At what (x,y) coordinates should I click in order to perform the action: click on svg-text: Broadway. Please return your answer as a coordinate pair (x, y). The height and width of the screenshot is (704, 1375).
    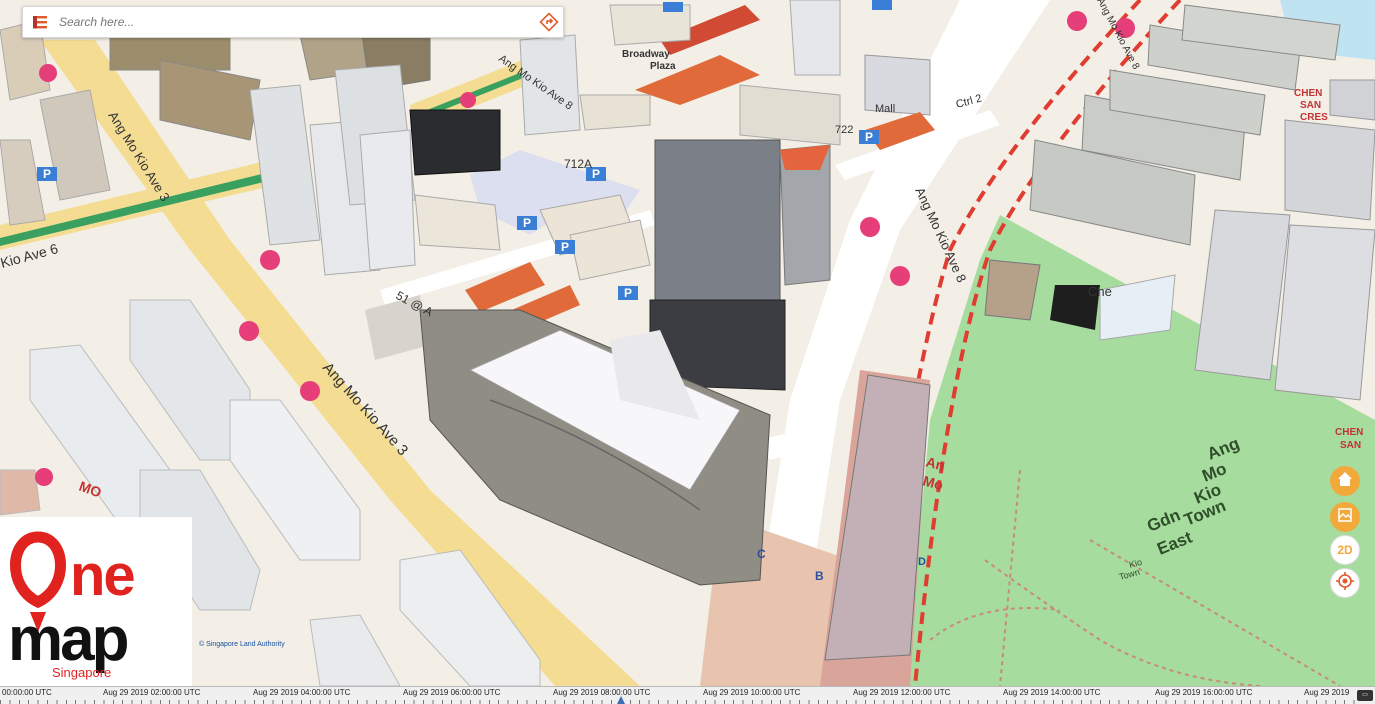
    Looking at the image, I should click on (646, 54).